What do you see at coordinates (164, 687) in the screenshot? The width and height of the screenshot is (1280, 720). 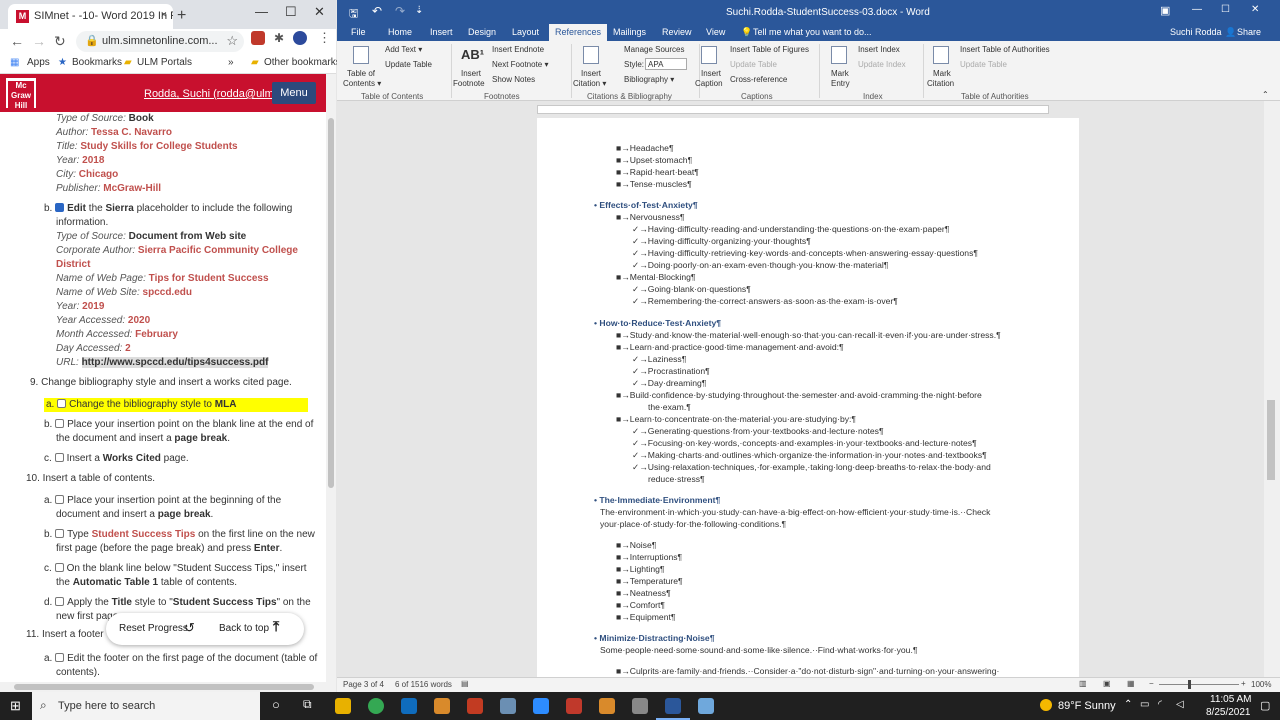 I see `horizontal-scroll-thumb` at bounding box center [164, 687].